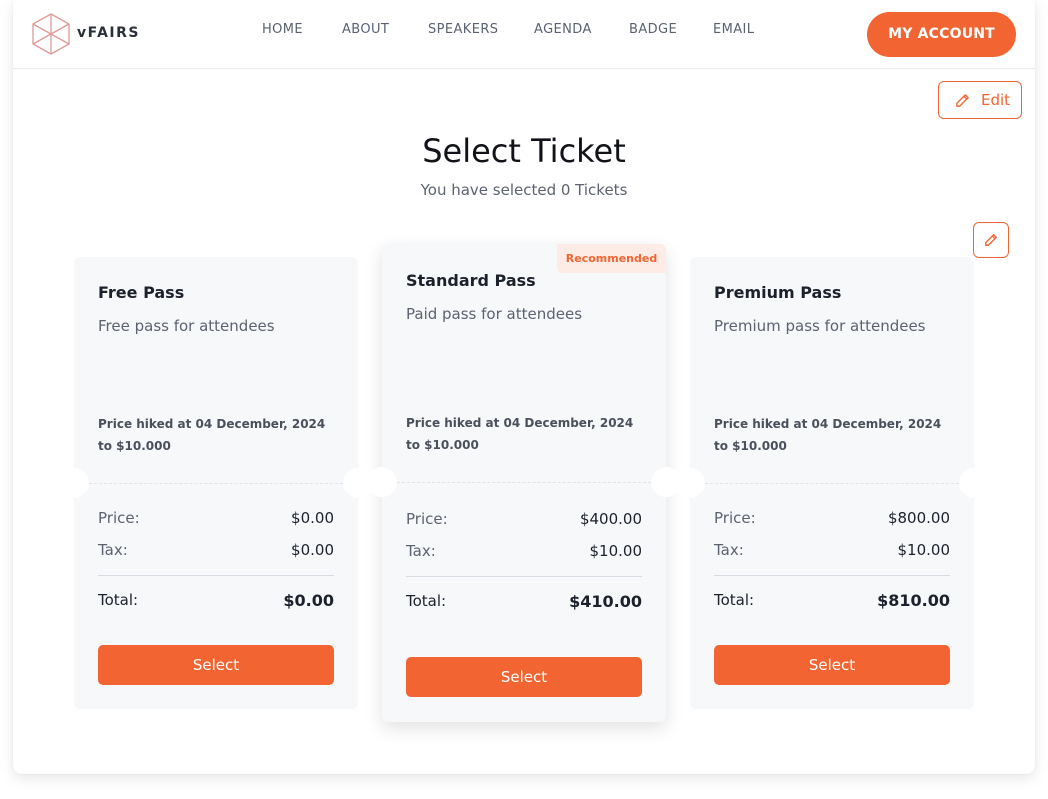  Describe the element at coordinates (524, 190) in the screenshot. I see `selection-summary: You have selected 0 Tickets` at that location.